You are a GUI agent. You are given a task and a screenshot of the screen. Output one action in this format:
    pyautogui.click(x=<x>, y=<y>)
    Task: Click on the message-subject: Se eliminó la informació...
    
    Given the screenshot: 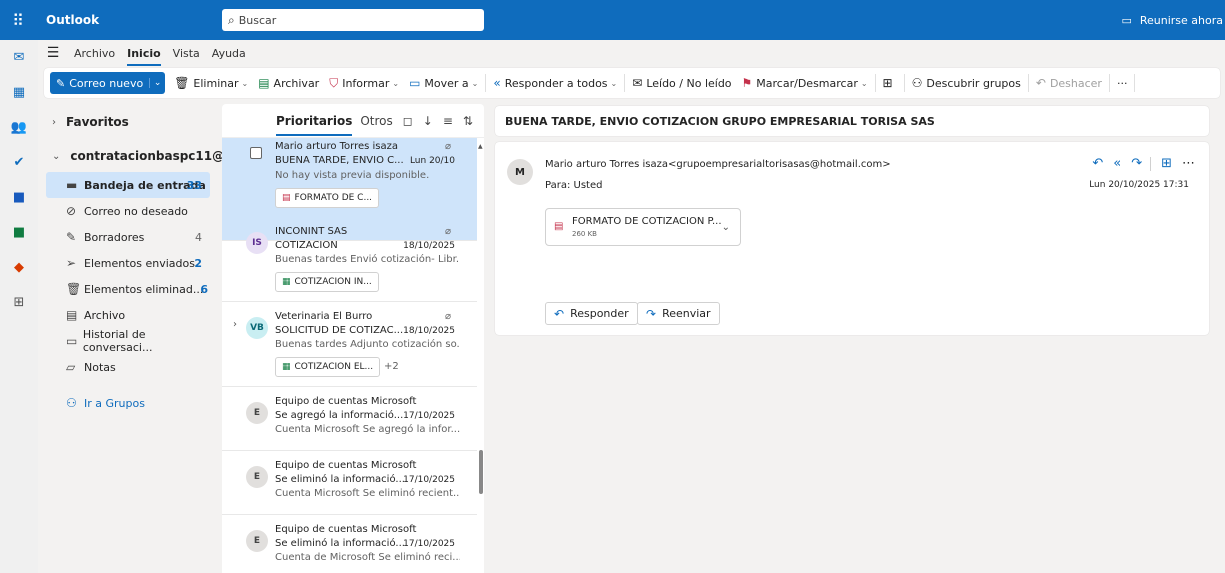 What is the action you would take?
    pyautogui.click(x=340, y=479)
    